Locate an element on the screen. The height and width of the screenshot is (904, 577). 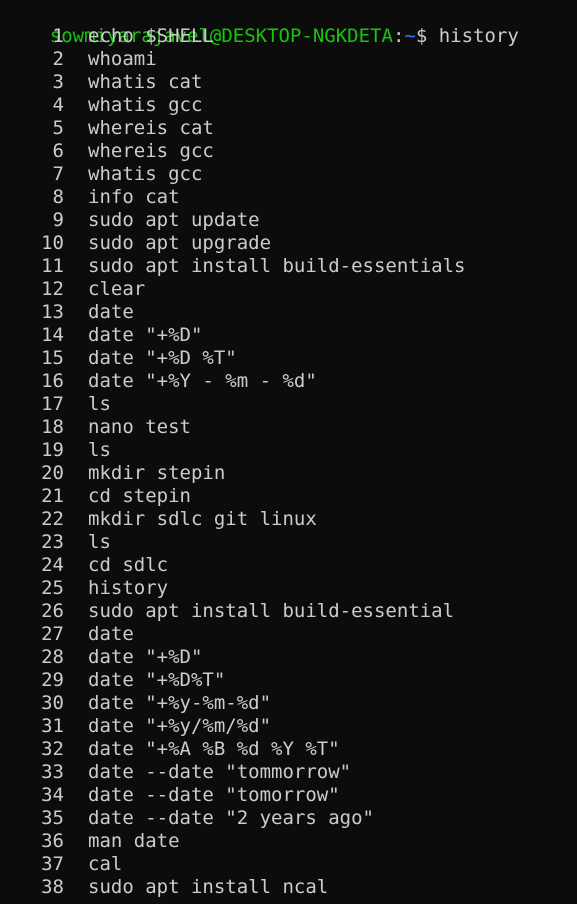
history-entry: 26 sudo apt install build-essential is located at coordinates (288, 611).